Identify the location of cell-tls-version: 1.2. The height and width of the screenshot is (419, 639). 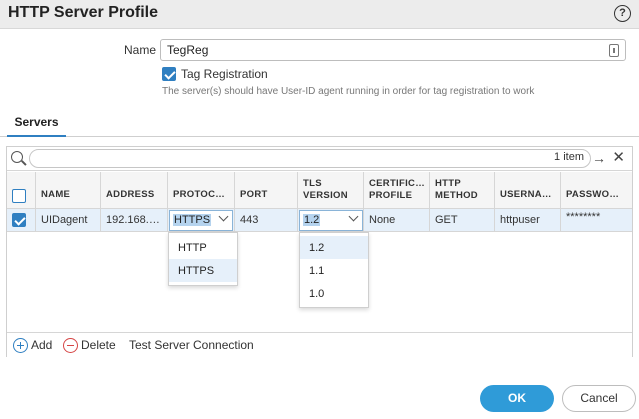
(331, 220).